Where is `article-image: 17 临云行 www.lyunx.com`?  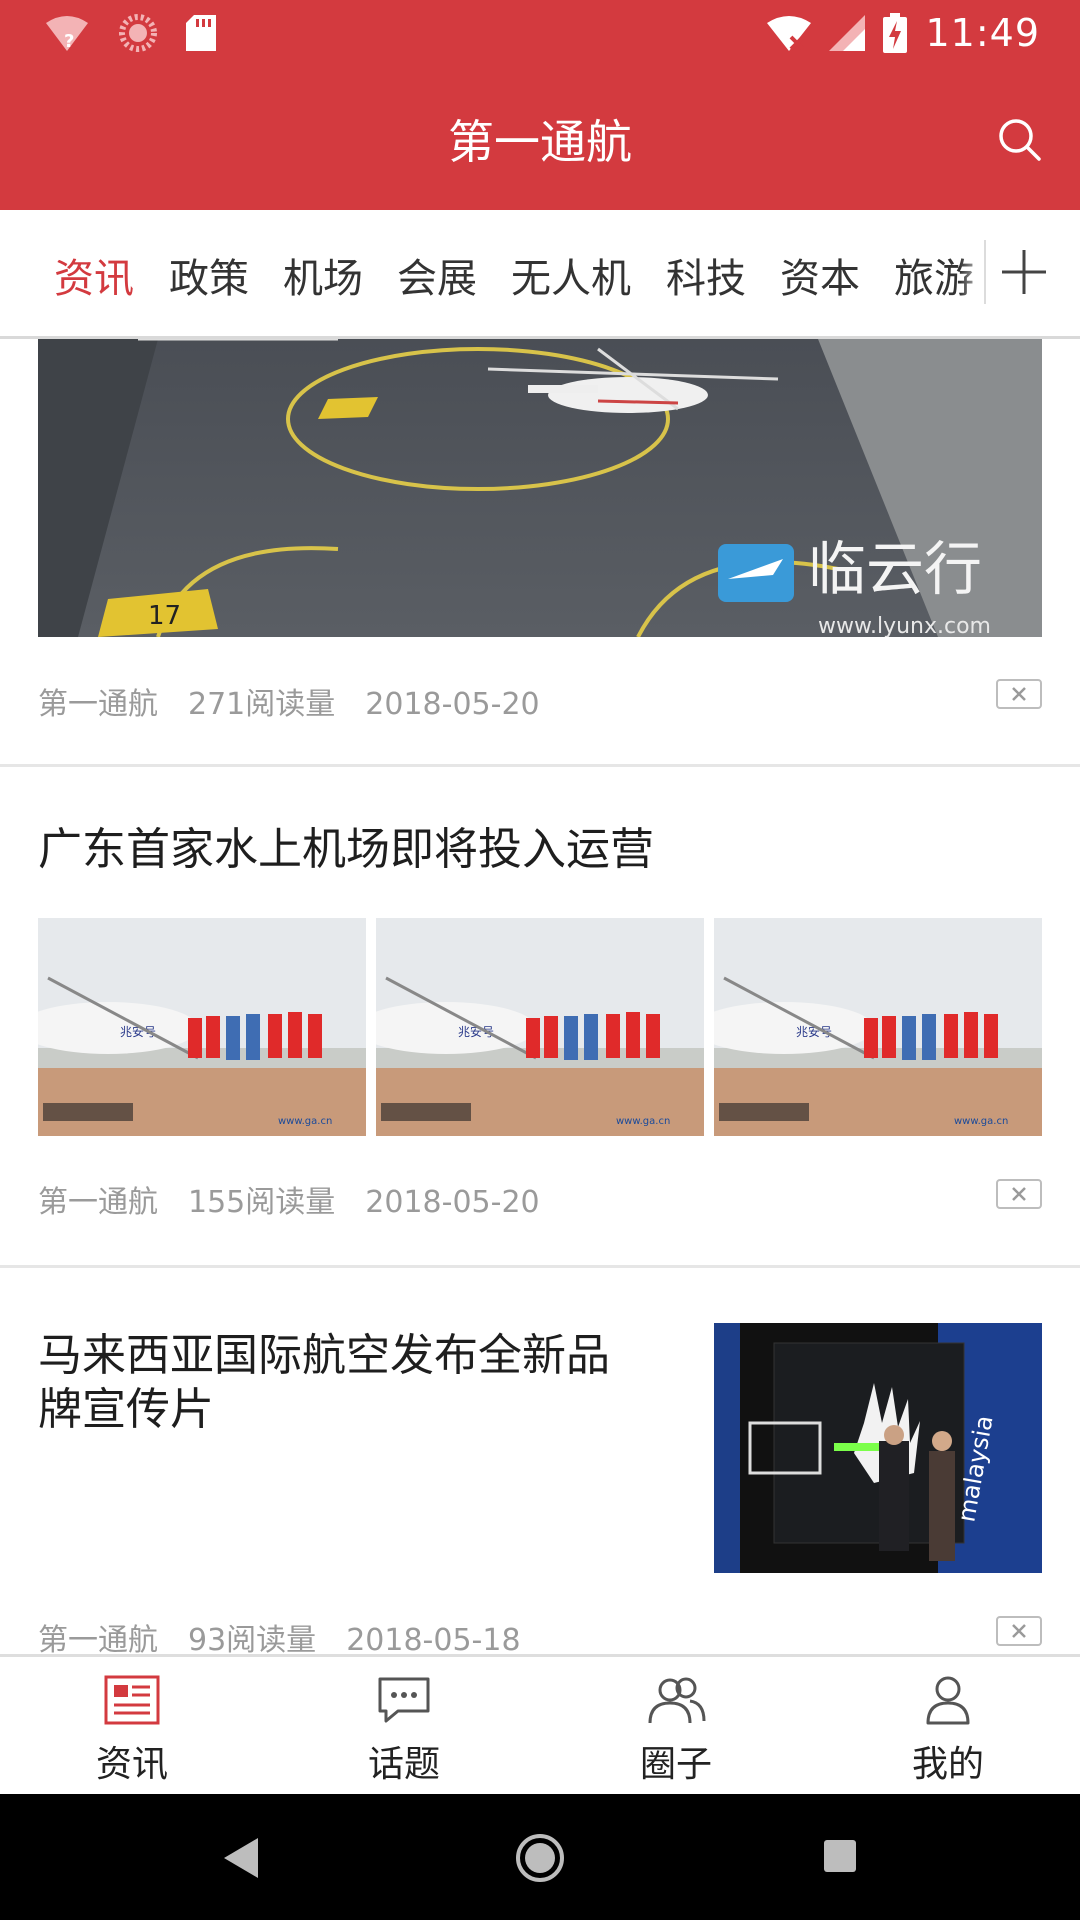 article-image: 17 临云行 www.lyunx.com is located at coordinates (540, 488).